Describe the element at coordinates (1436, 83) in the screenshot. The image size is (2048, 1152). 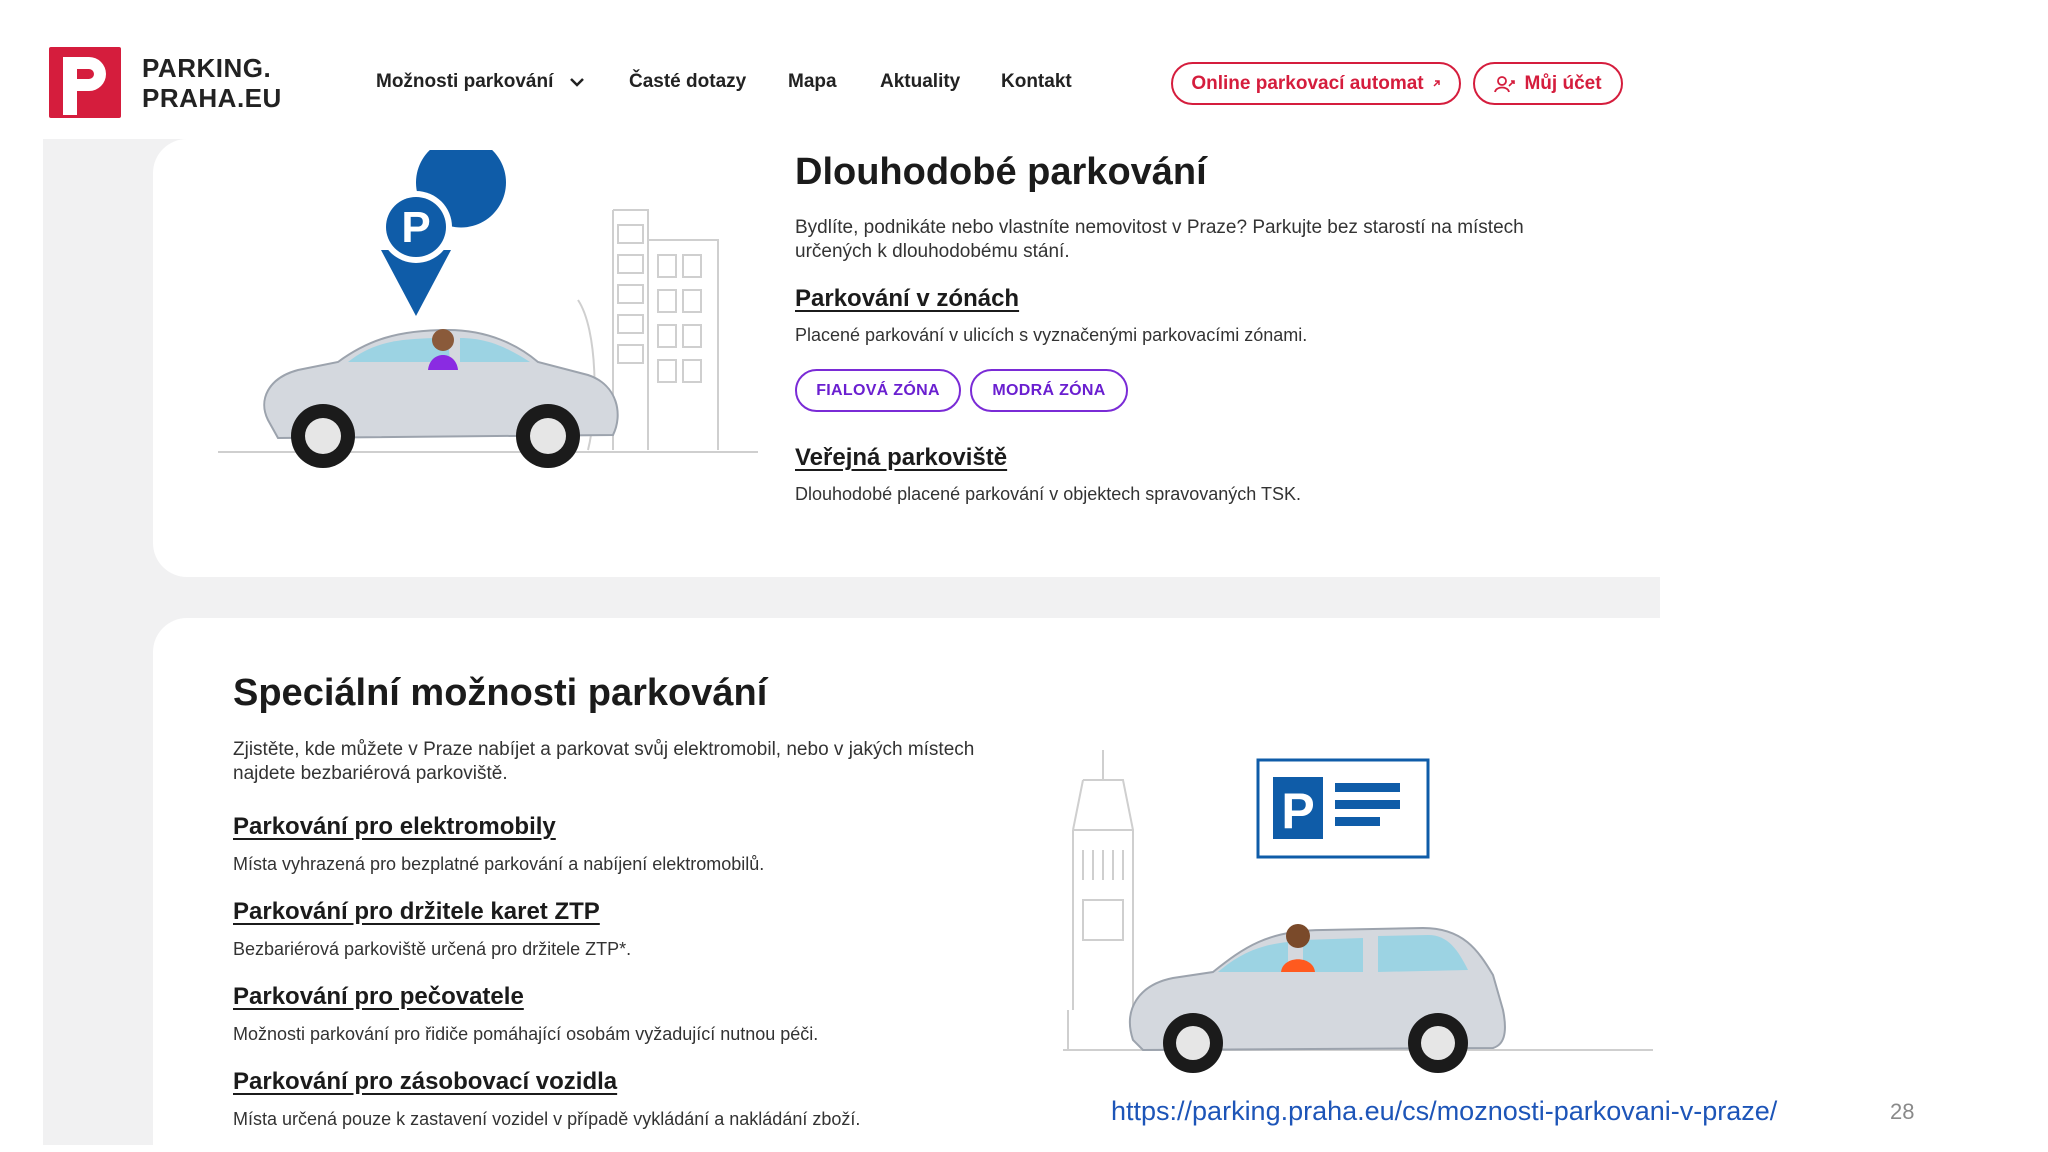
I see `external-link-icon` at that location.